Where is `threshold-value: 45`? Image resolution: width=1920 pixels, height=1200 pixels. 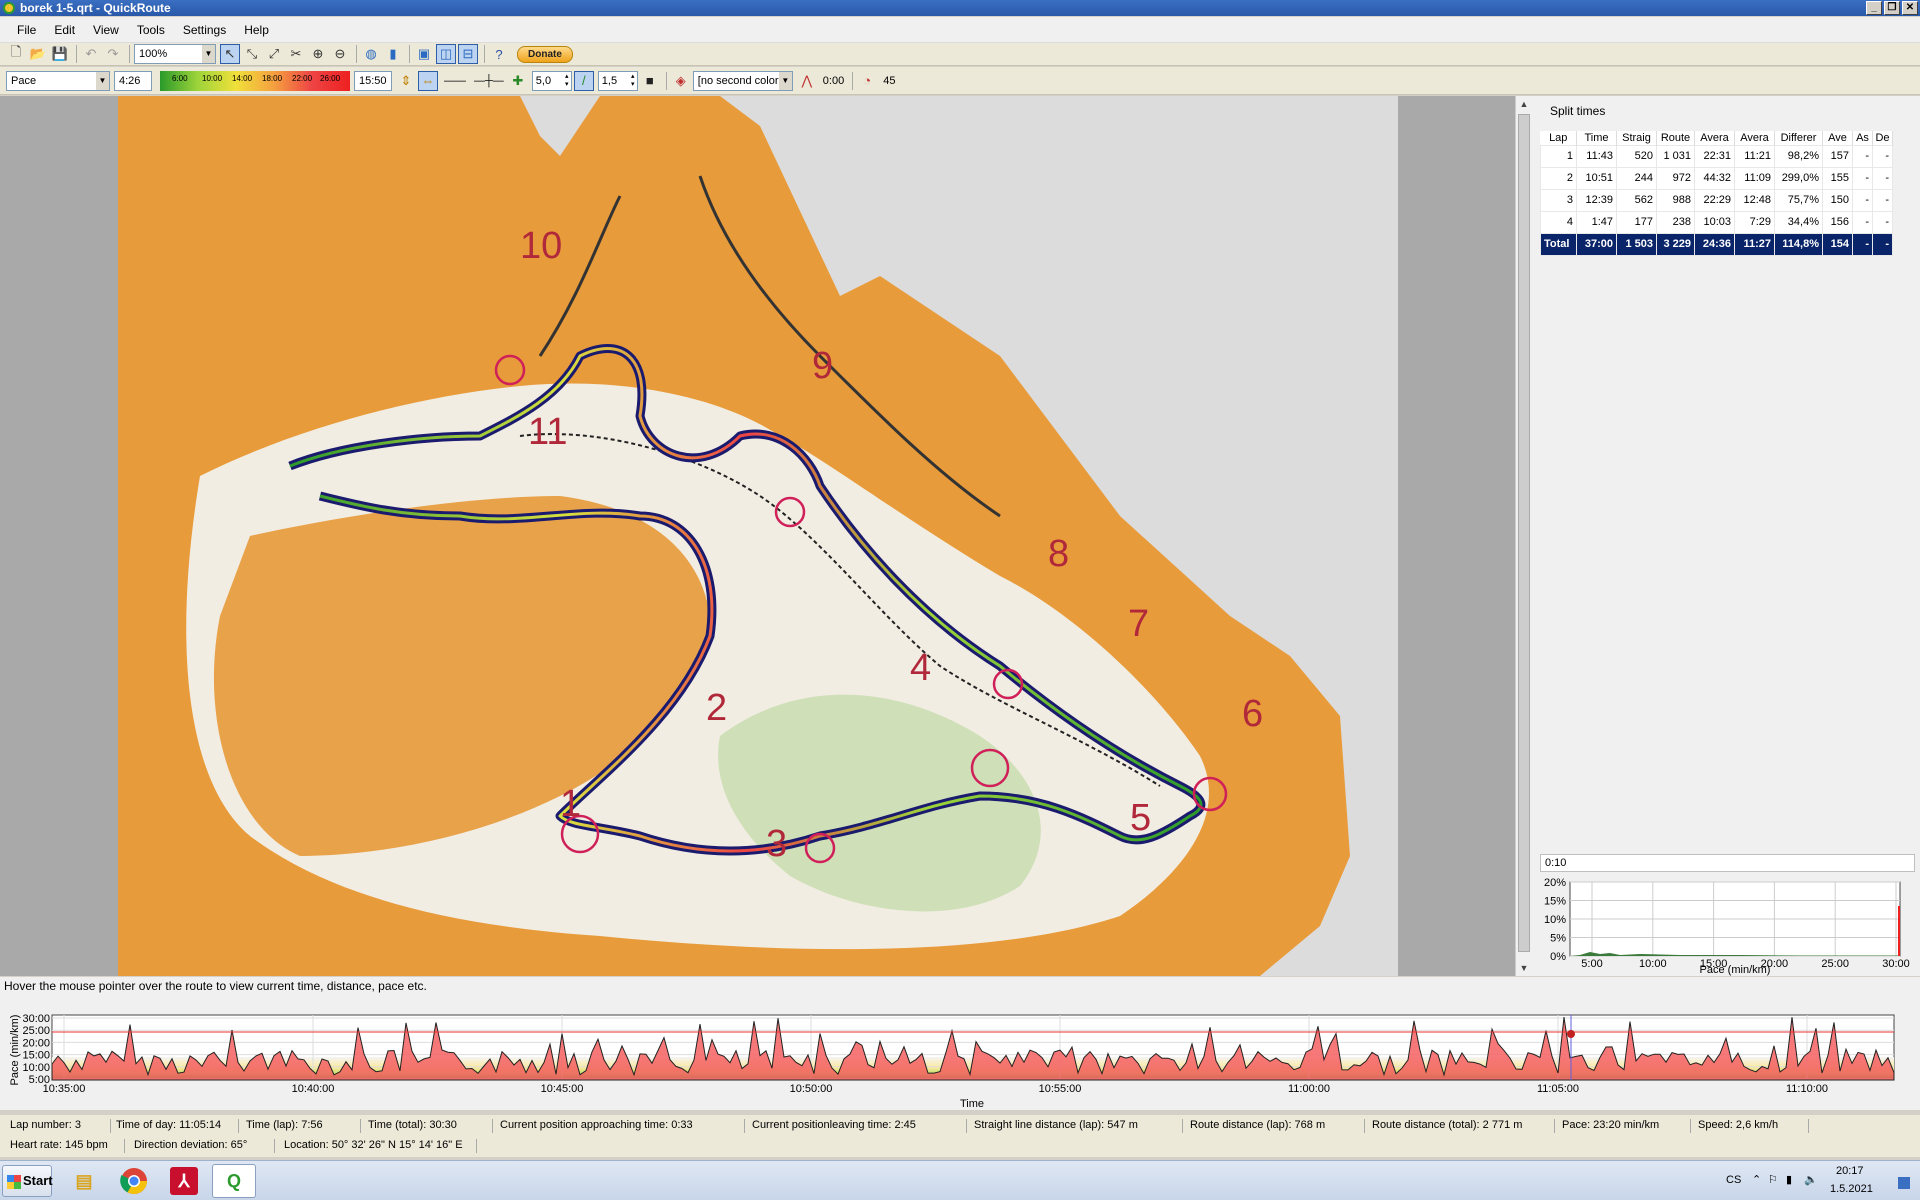 threshold-value: 45 is located at coordinates (889, 81).